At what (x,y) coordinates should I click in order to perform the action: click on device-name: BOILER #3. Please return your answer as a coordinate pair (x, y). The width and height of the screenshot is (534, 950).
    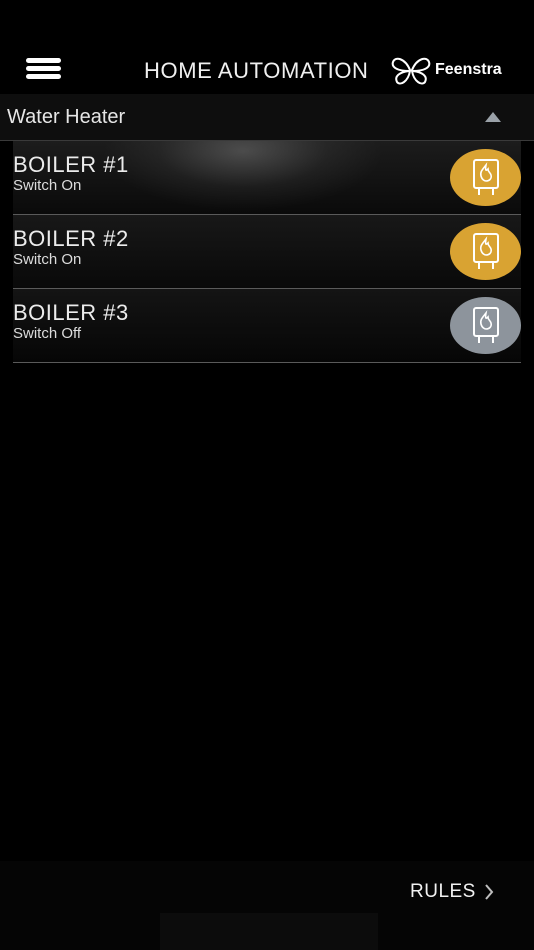
    Looking at the image, I should click on (71, 312).